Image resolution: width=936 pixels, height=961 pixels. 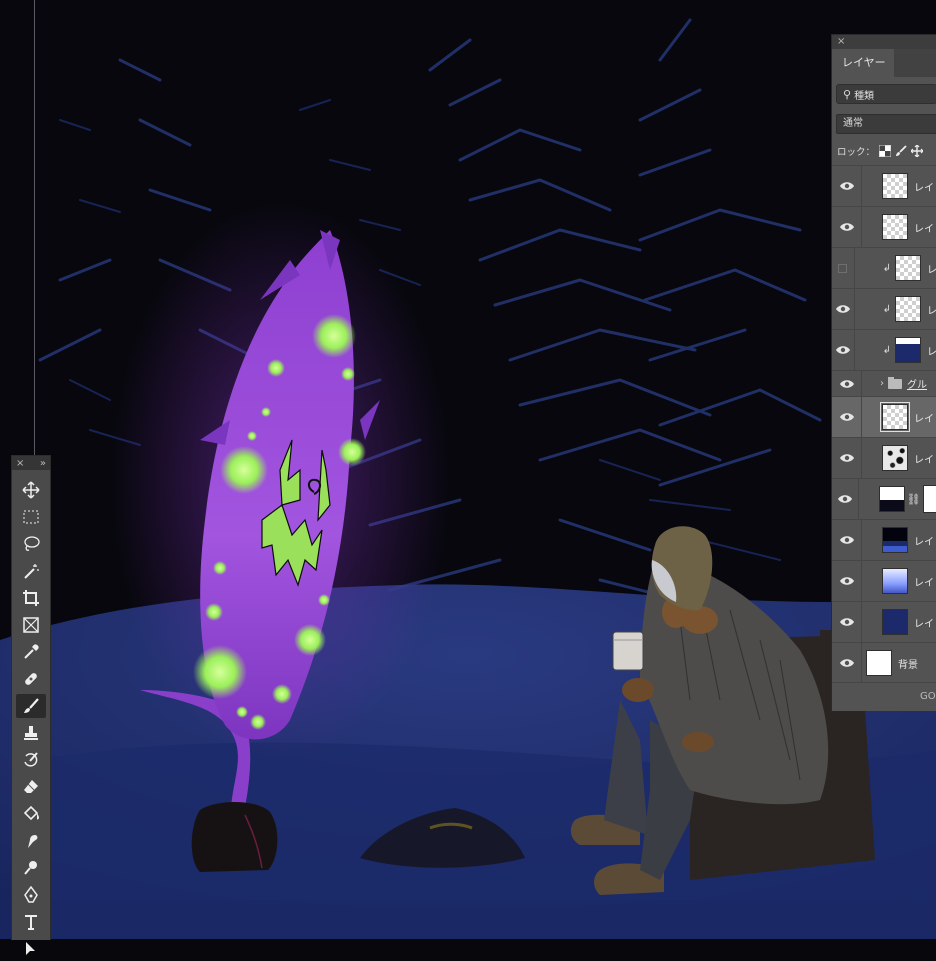 I want to click on frame-icon, so click(x=31, y=625).